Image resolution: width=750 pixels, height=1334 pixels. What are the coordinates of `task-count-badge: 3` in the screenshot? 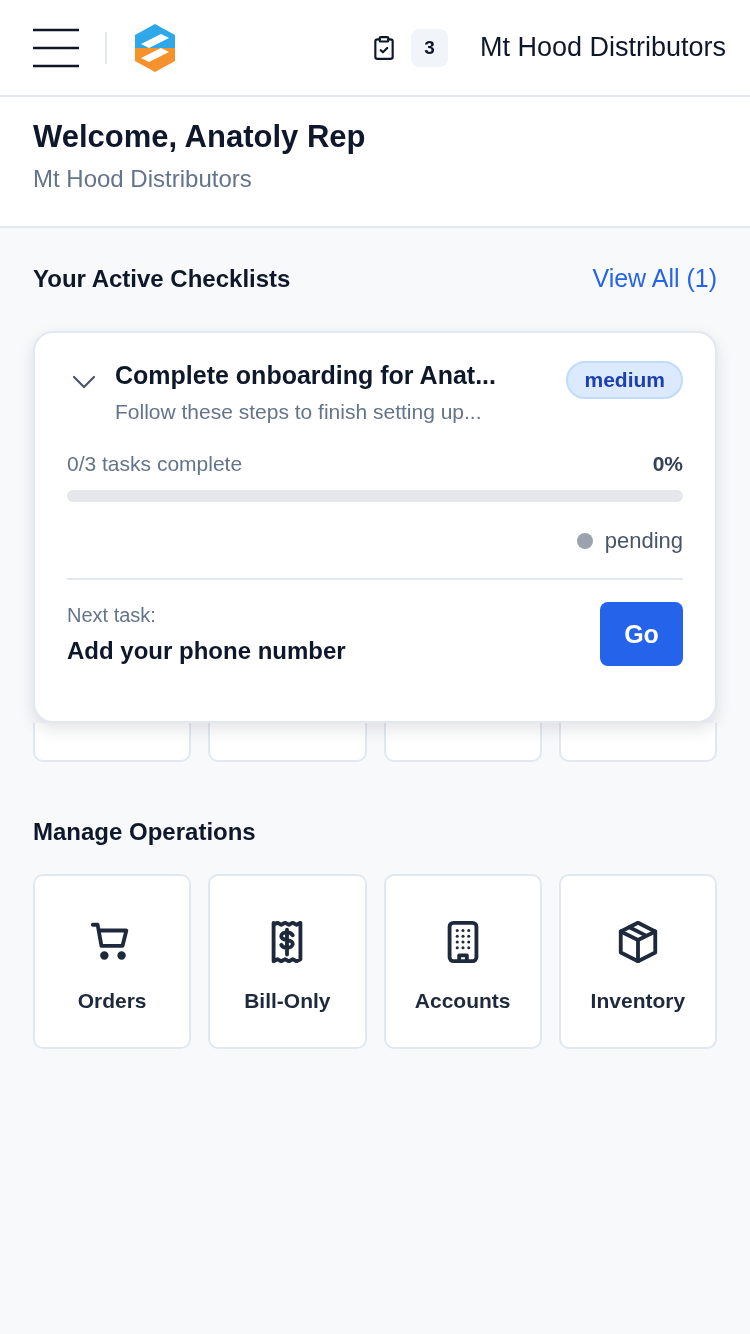 It's located at (429, 47).